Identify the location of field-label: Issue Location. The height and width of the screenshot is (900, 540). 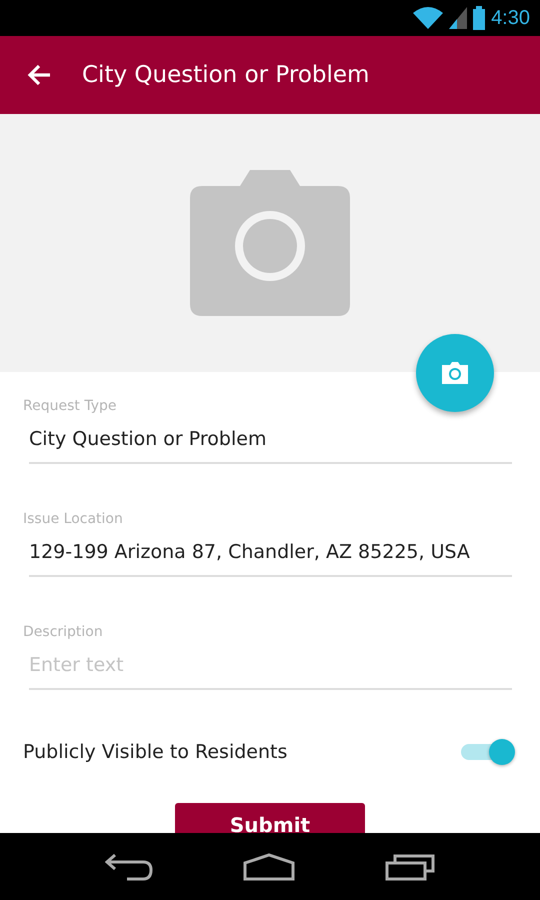
(73, 519).